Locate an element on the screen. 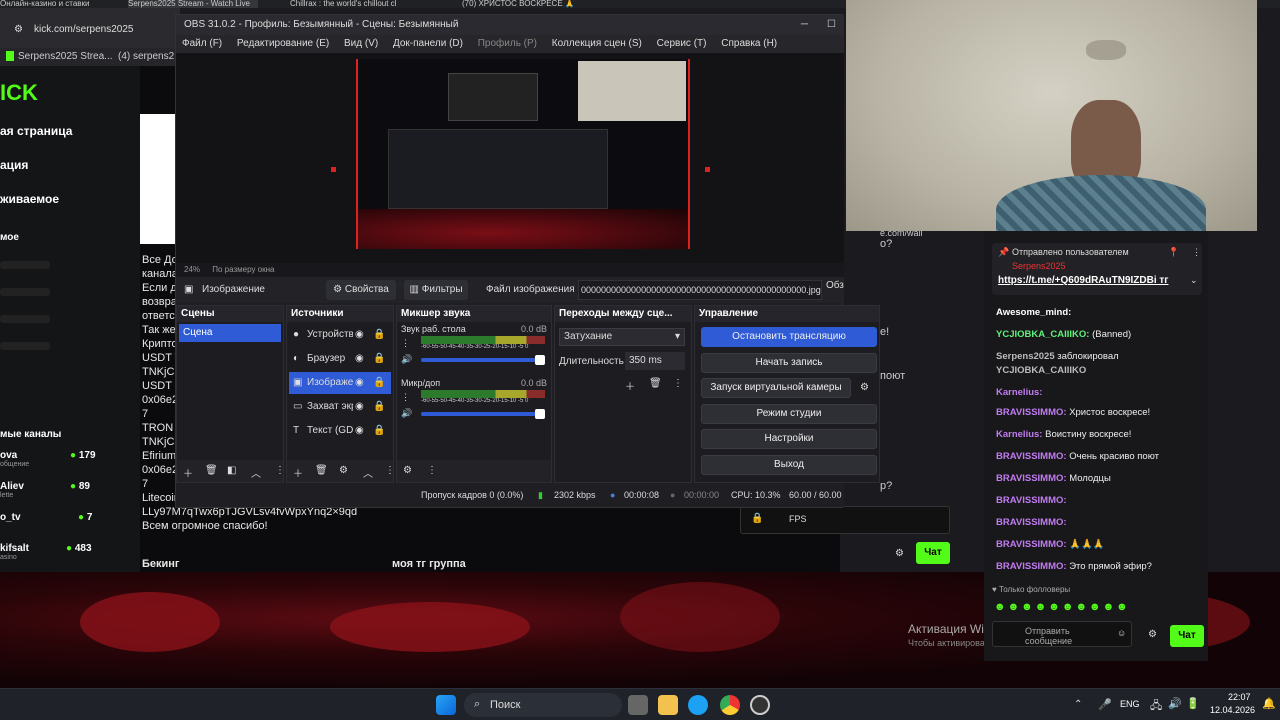 The height and width of the screenshot is (720, 1280). obs-icon is located at coordinates (760, 705).